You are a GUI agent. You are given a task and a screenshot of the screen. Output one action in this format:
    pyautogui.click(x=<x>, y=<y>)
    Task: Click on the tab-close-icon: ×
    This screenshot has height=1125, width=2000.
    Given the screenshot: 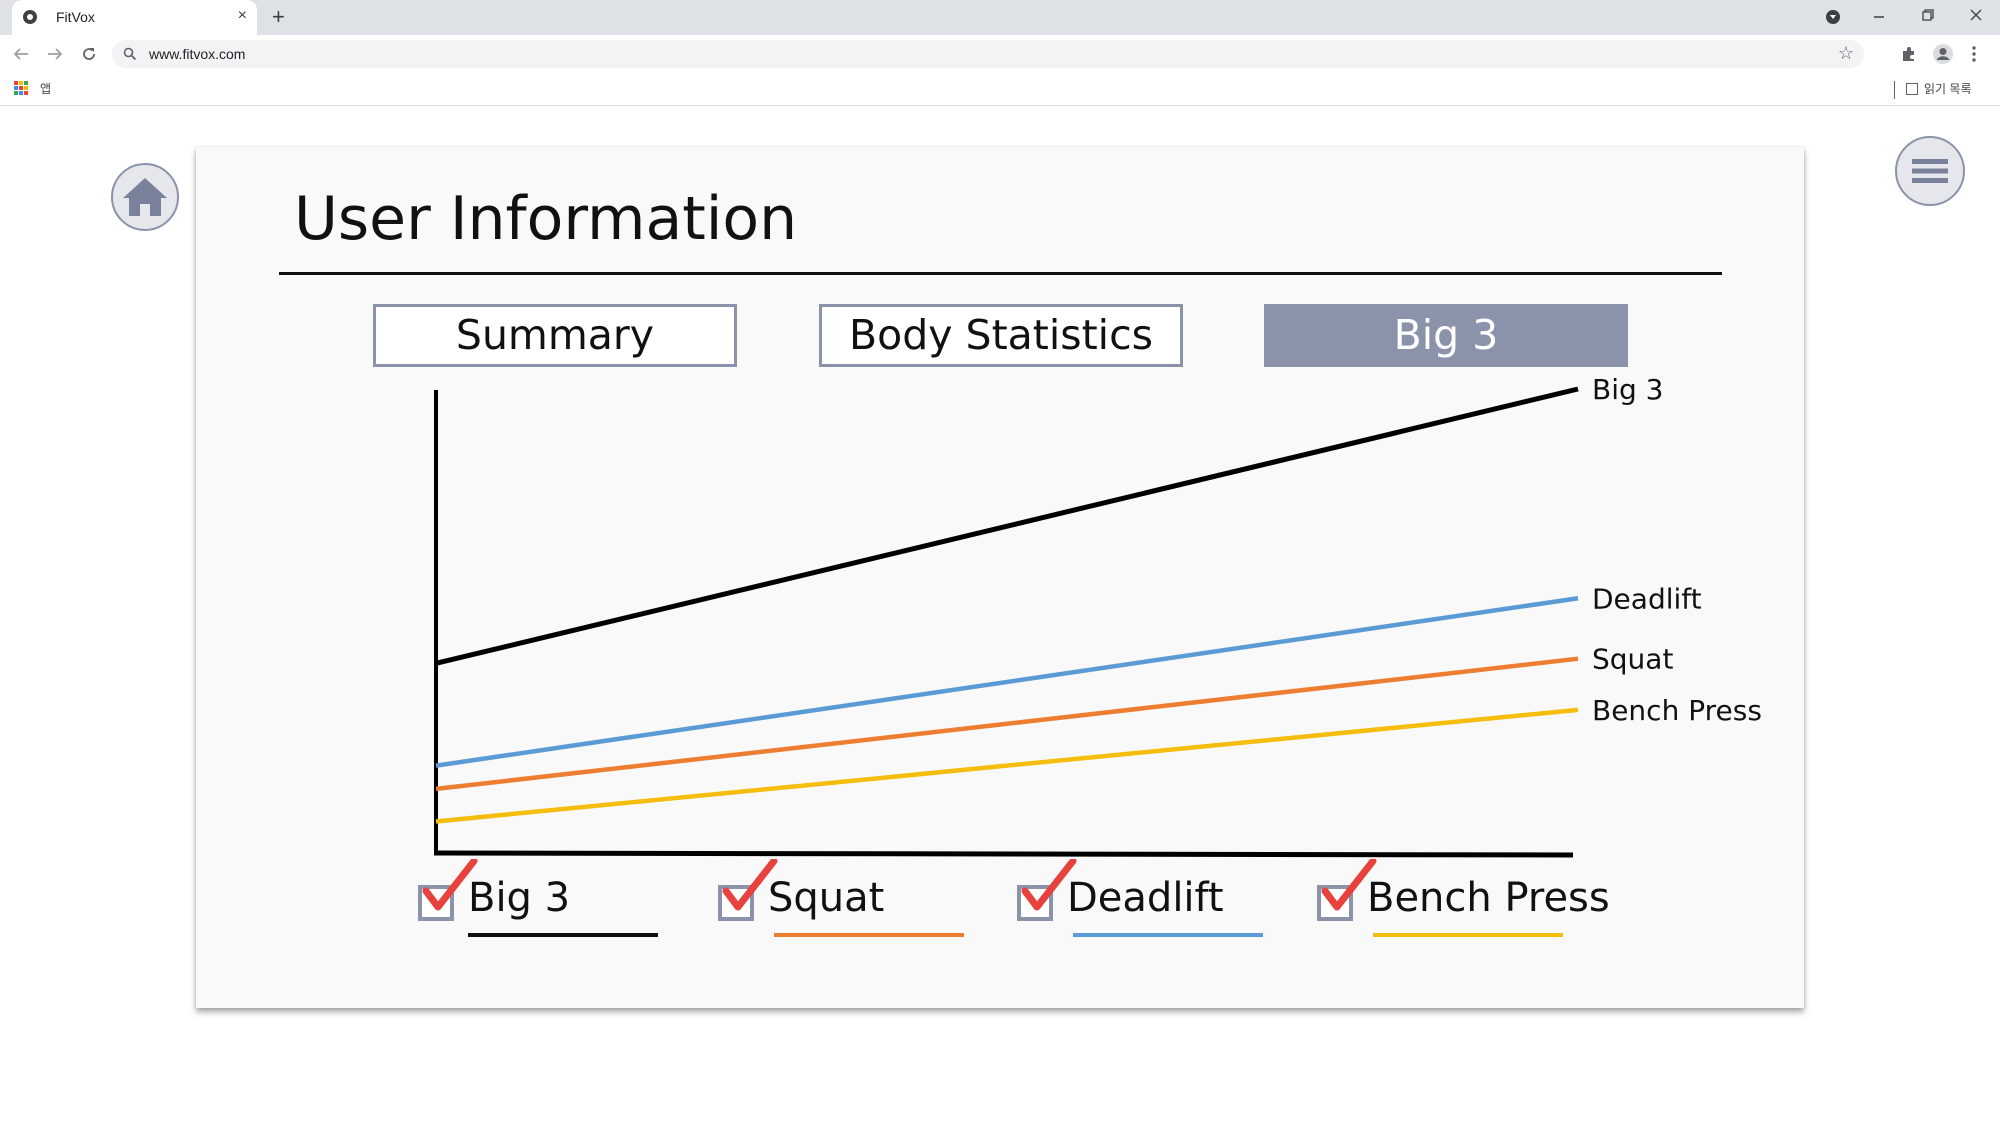 What is the action you would take?
    pyautogui.click(x=242, y=16)
    